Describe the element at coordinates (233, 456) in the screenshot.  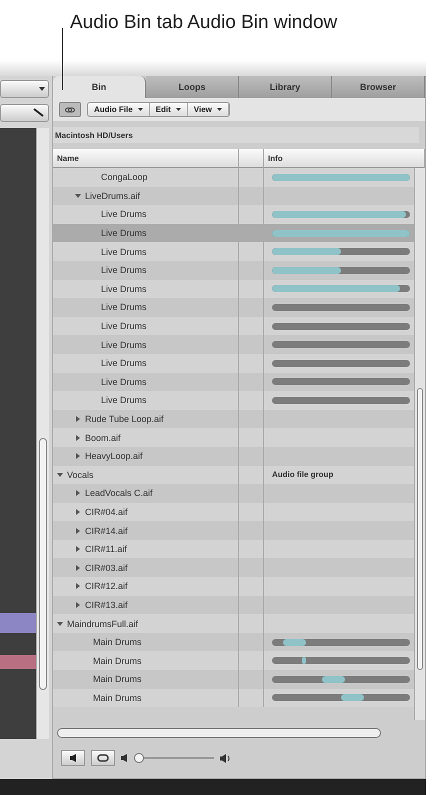
I see `list-row: HeavyLoop.aif` at that location.